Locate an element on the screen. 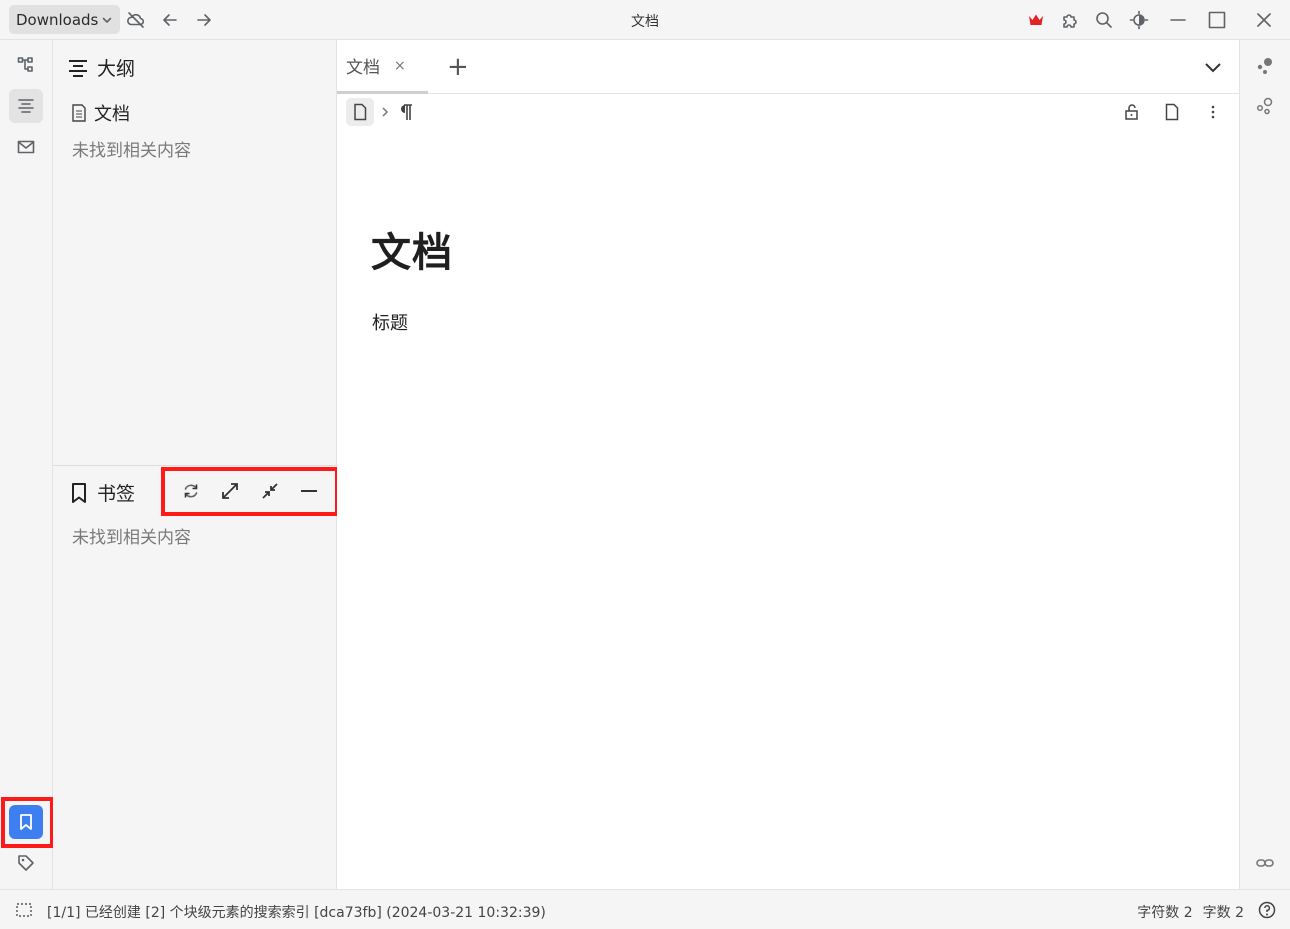 This screenshot has height=929, width=1290. outline-header: 大纲 is located at coordinates (101, 67).